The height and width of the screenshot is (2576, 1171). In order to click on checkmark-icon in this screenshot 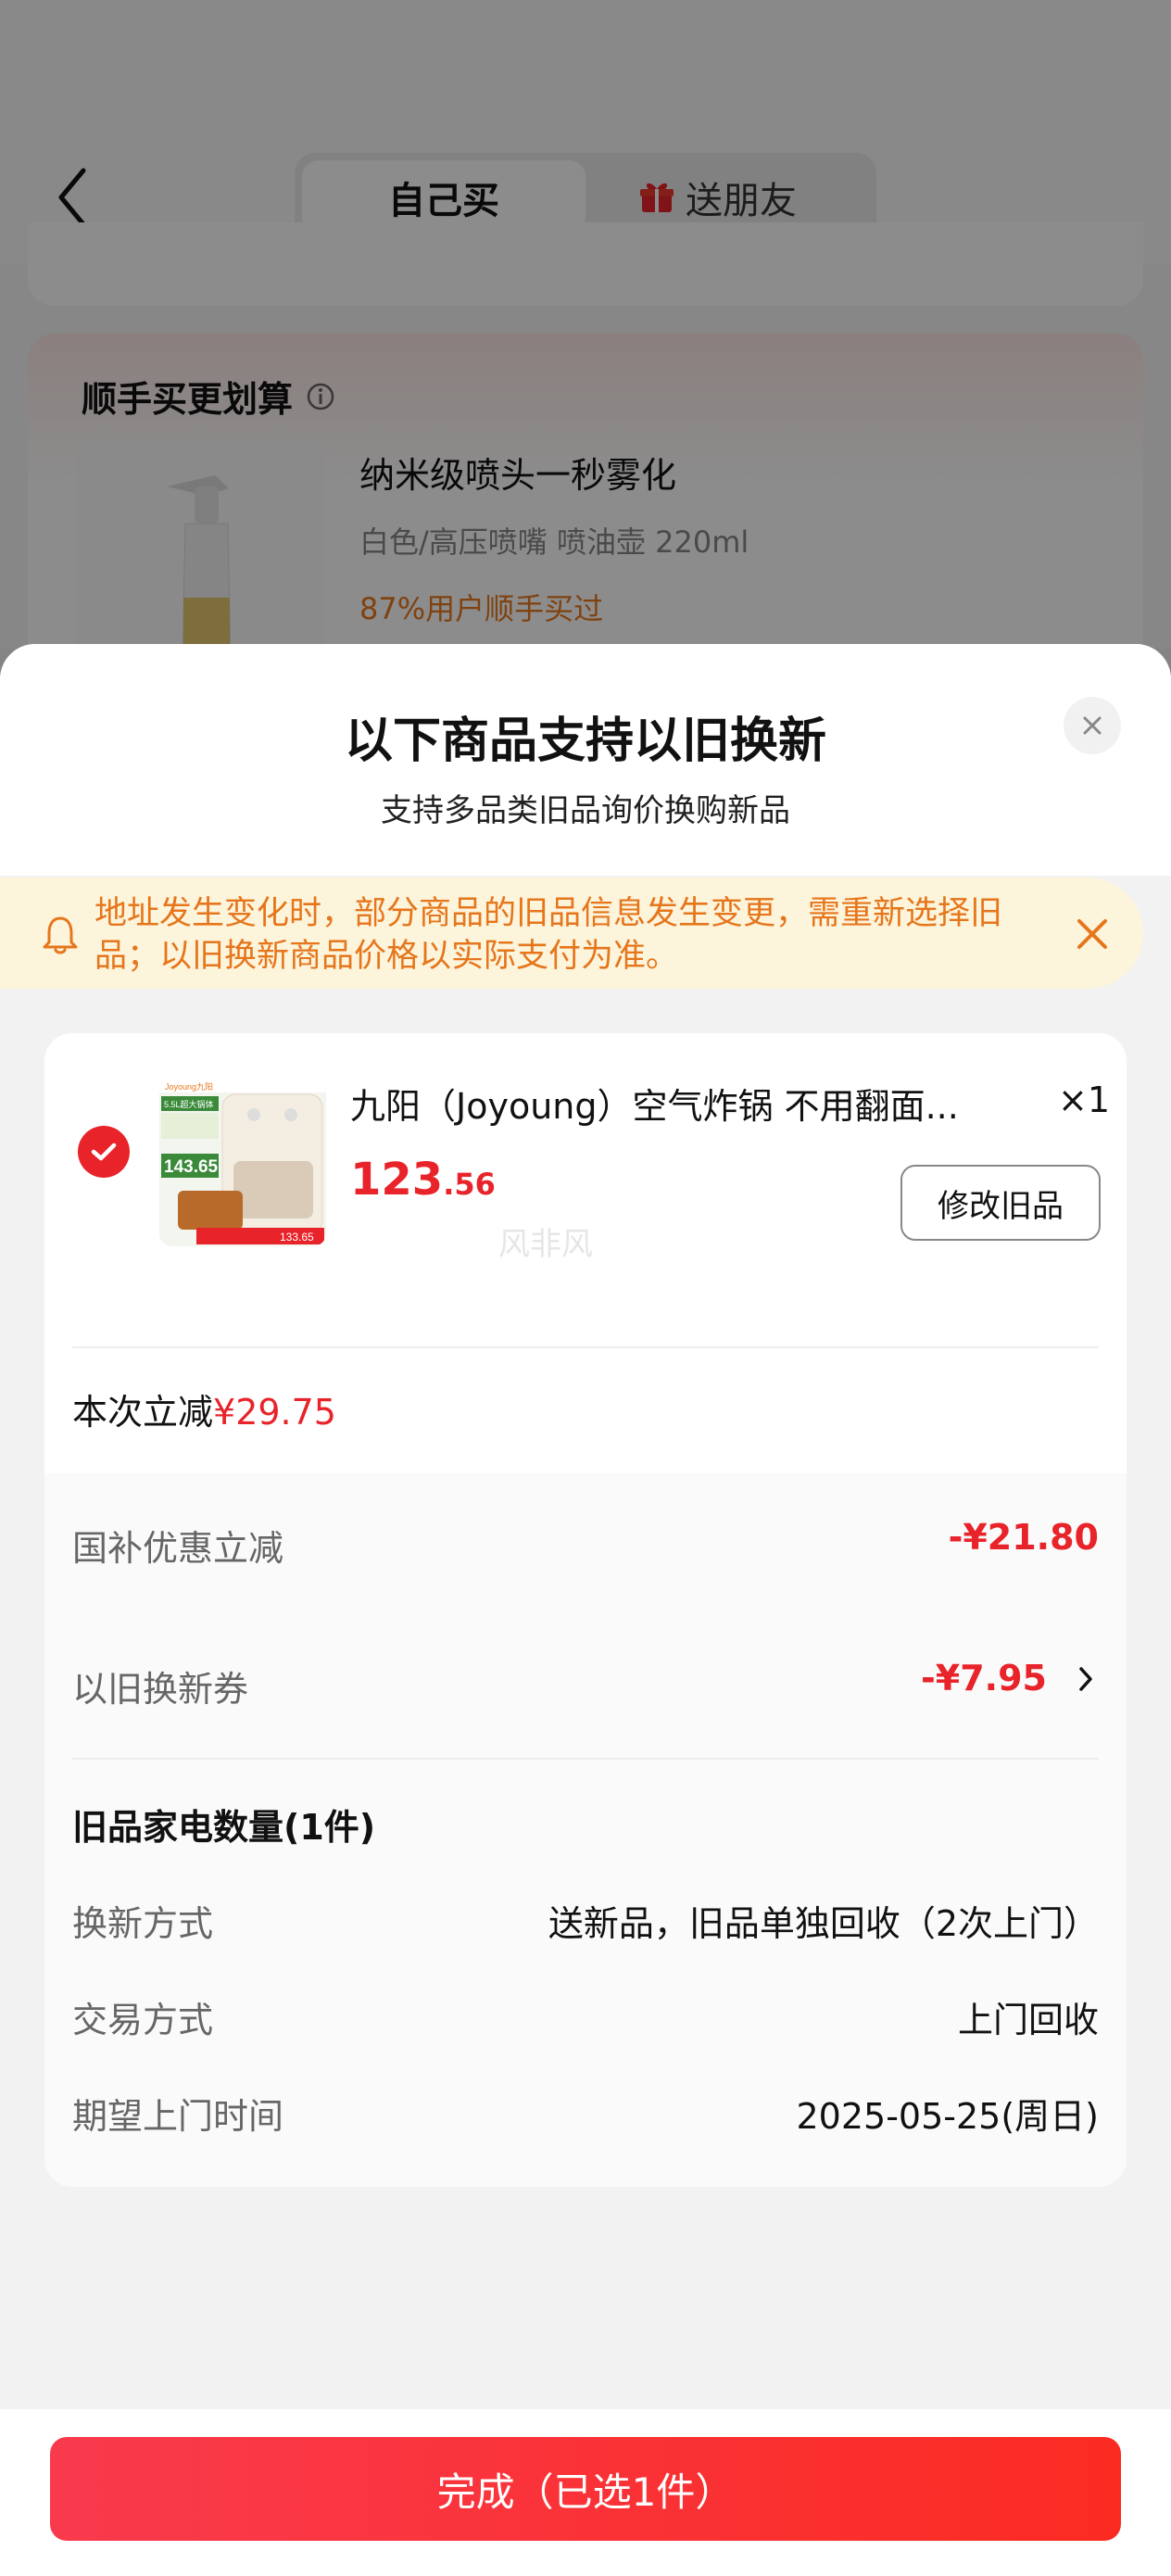, I will do `click(104, 1152)`.